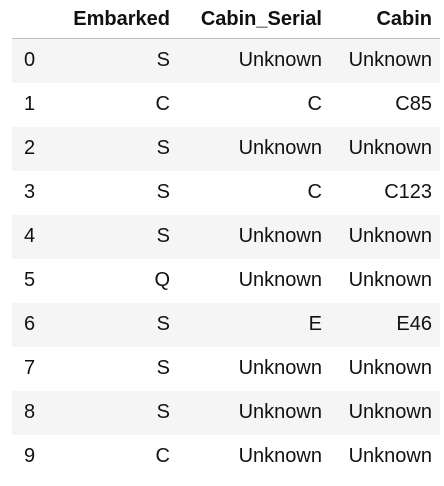 This screenshot has width=444, height=486. What do you see at coordinates (30, 192) in the screenshot?
I see `row-index: 3` at bounding box center [30, 192].